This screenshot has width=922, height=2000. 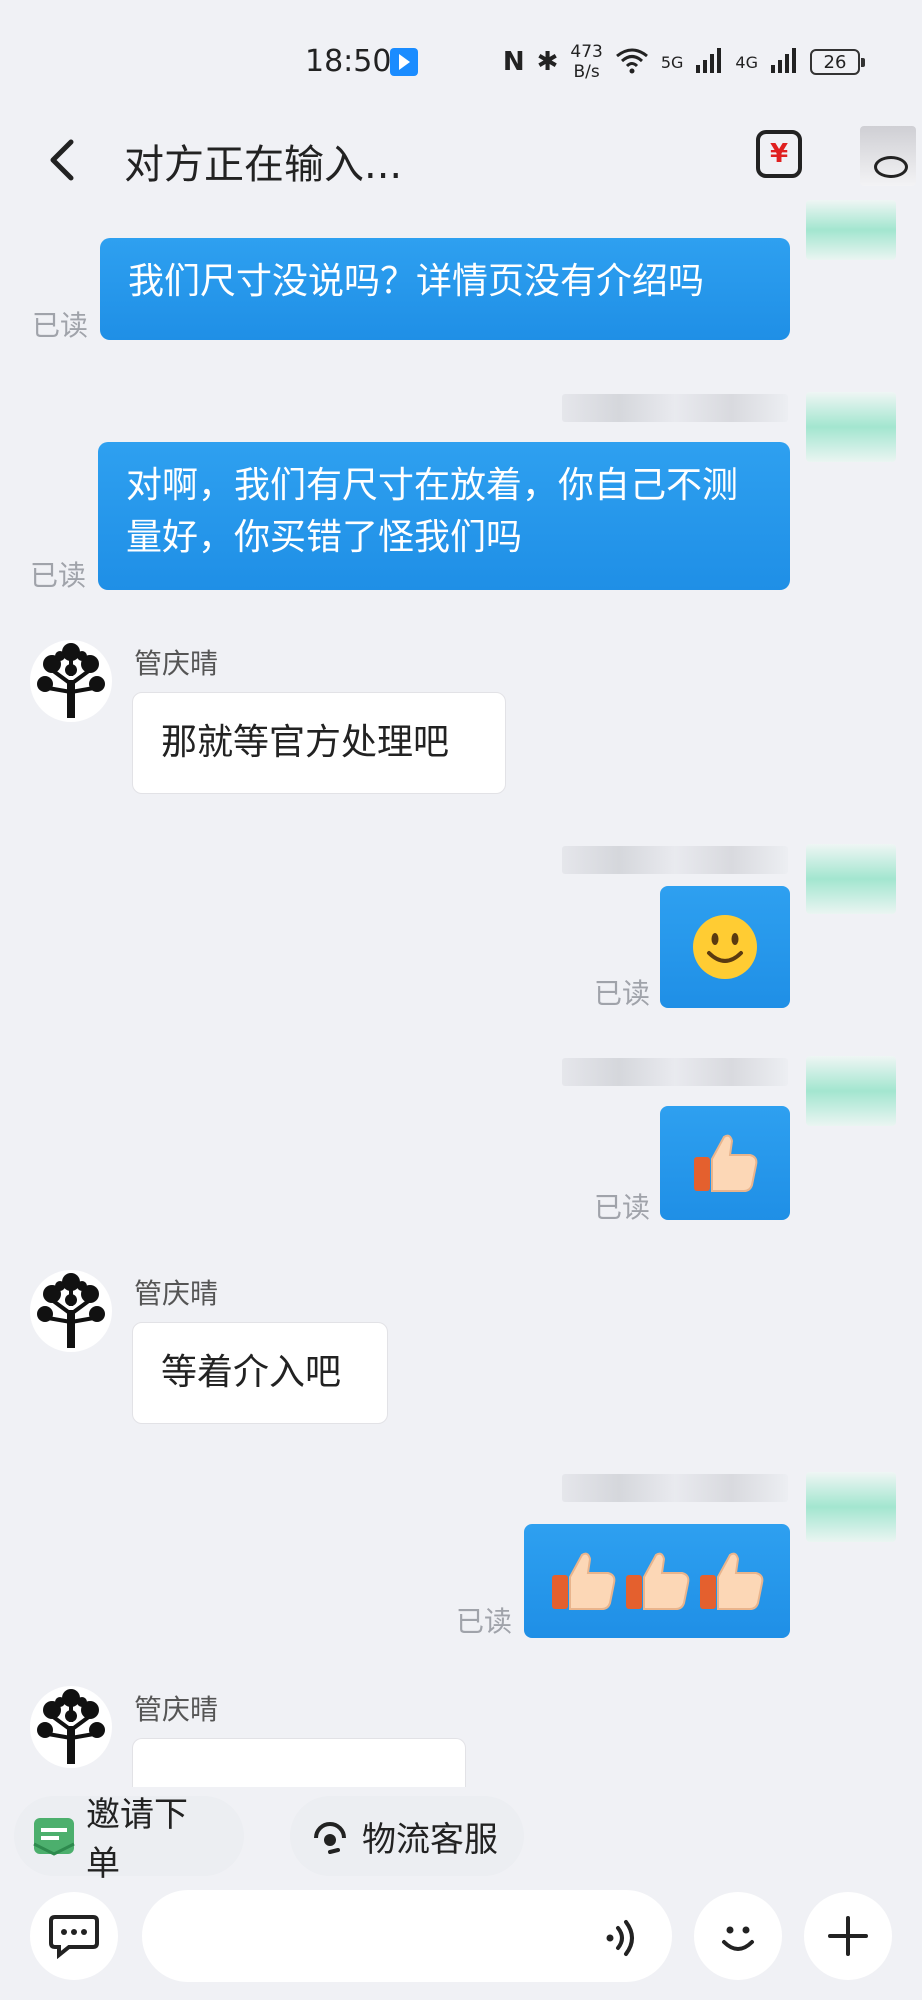 What do you see at coordinates (305, 742) in the screenshot?
I see `message-text: 那就等官方处理吧` at bounding box center [305, 742].